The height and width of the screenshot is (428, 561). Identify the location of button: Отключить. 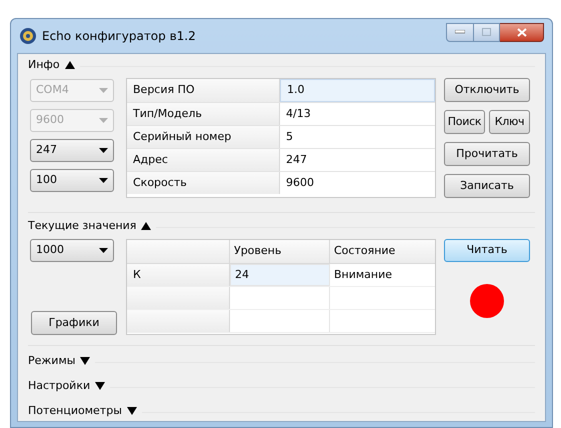
(487, 90).